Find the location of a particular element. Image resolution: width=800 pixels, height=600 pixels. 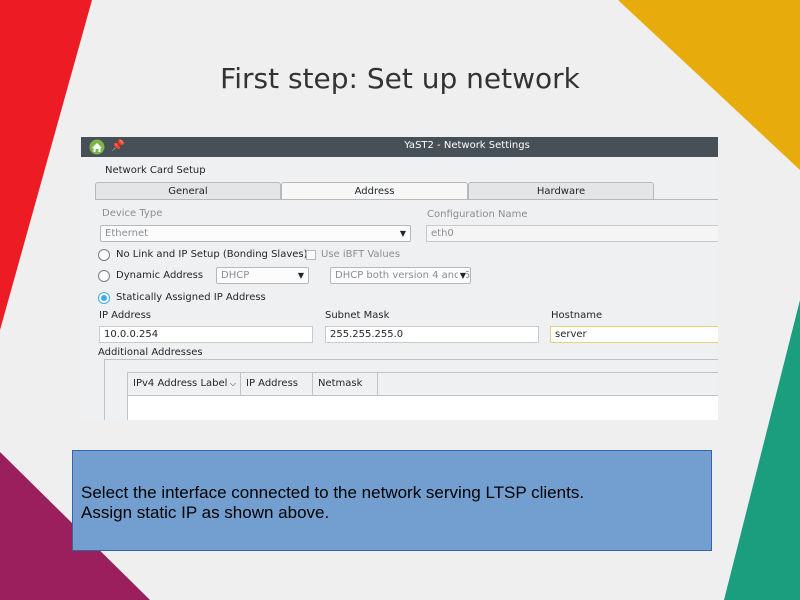

red-triangle is located at coordinates (46, 165).